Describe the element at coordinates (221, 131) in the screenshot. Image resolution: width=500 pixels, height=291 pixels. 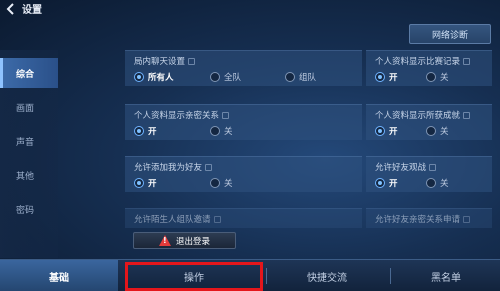
I see `intimacy-off: 关` at that location.